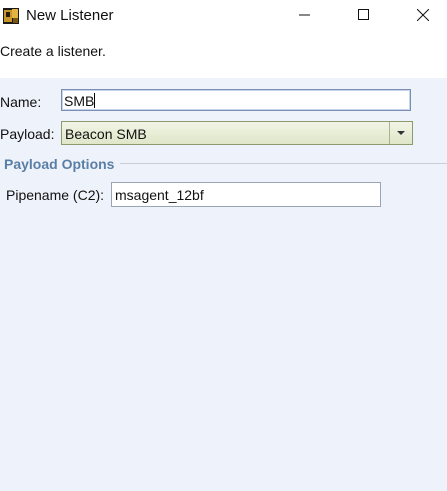 The image size is (447, 491). I want to click on payload-label: Payload:, so click(27, 134).